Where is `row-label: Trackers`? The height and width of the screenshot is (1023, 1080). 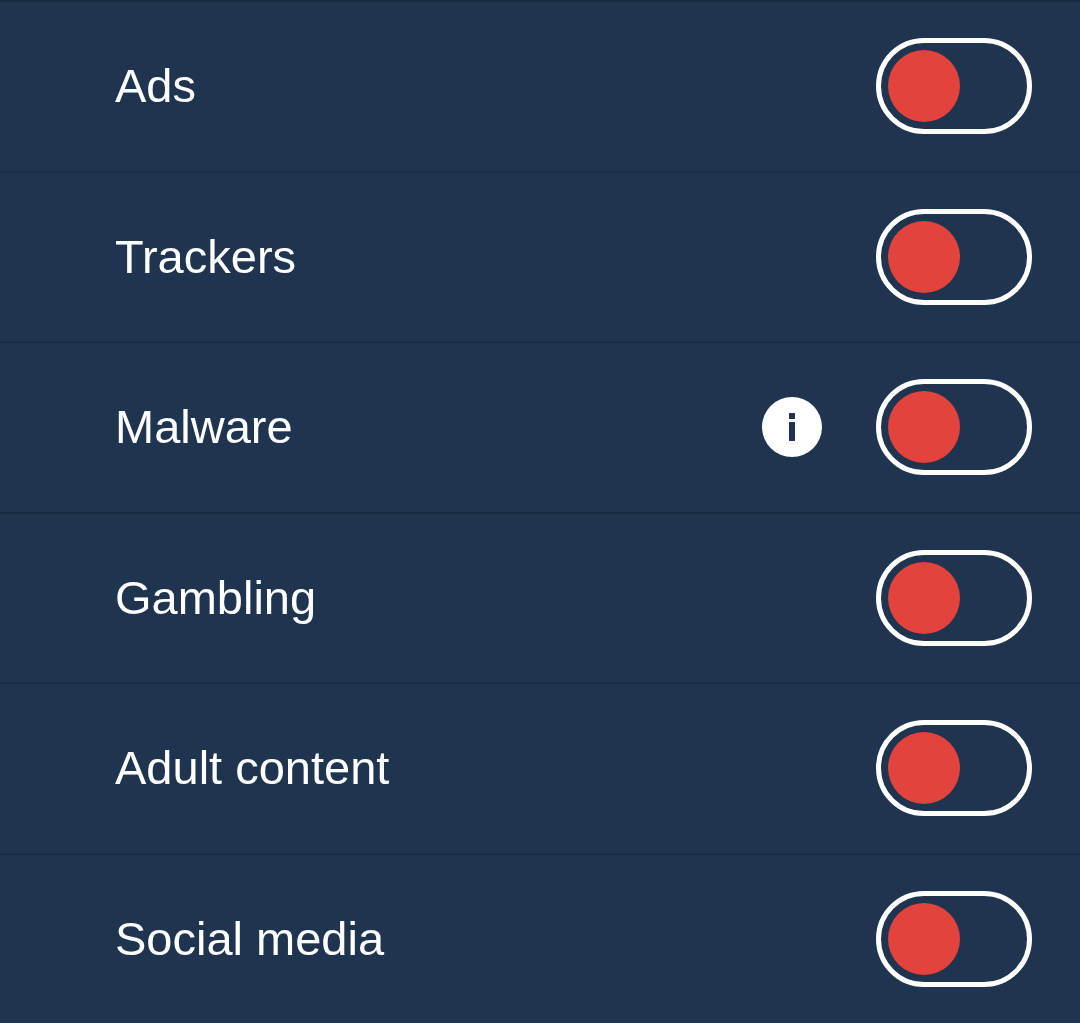
row-label: Trackers is located at coordinates (206, 256).